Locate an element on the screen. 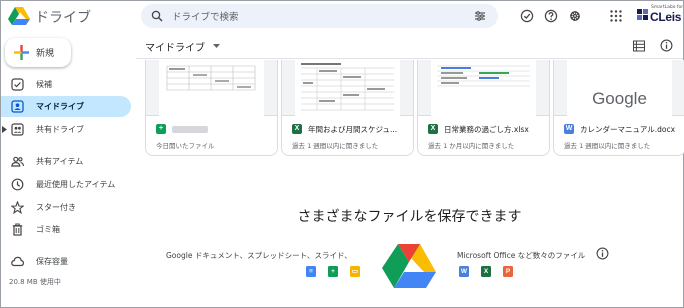 This screenshot has height=308, width=684. file-meta: 過去 1 か月以内に開きました is located at coordinates (471, 146).